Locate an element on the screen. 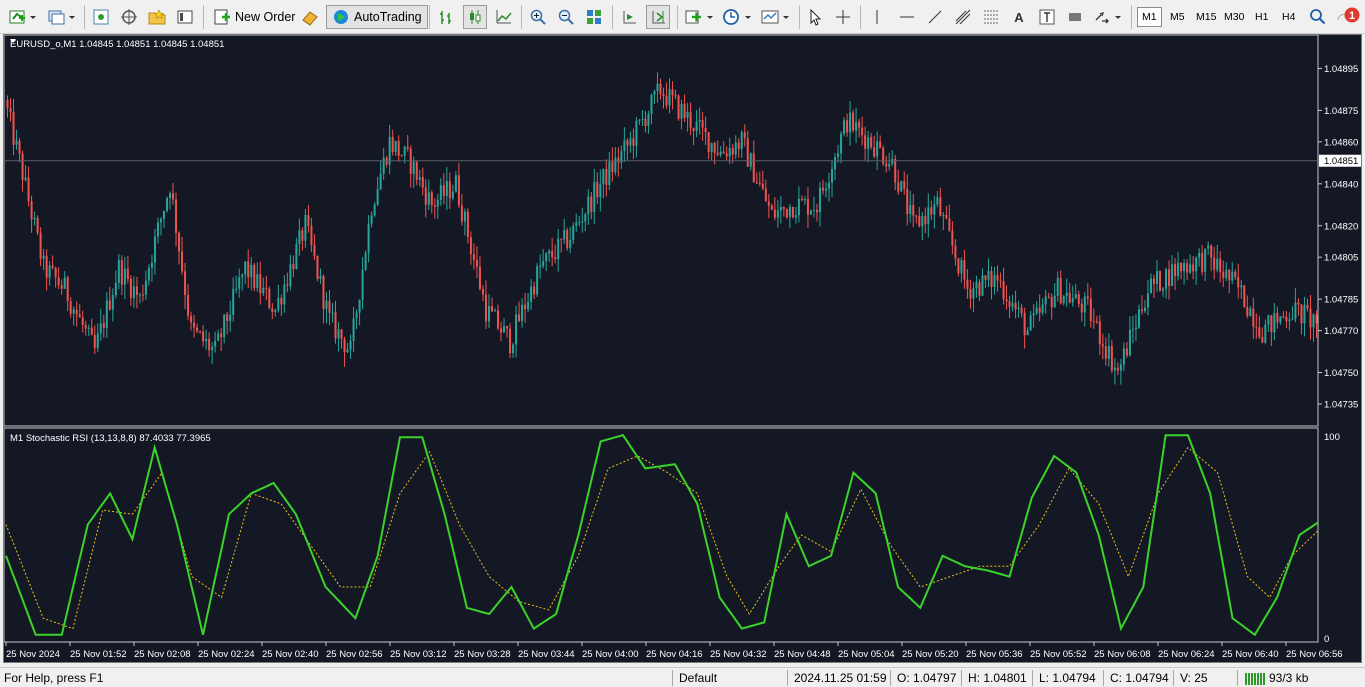  text-tool-icon: A is located at coordinates (1019, 17).